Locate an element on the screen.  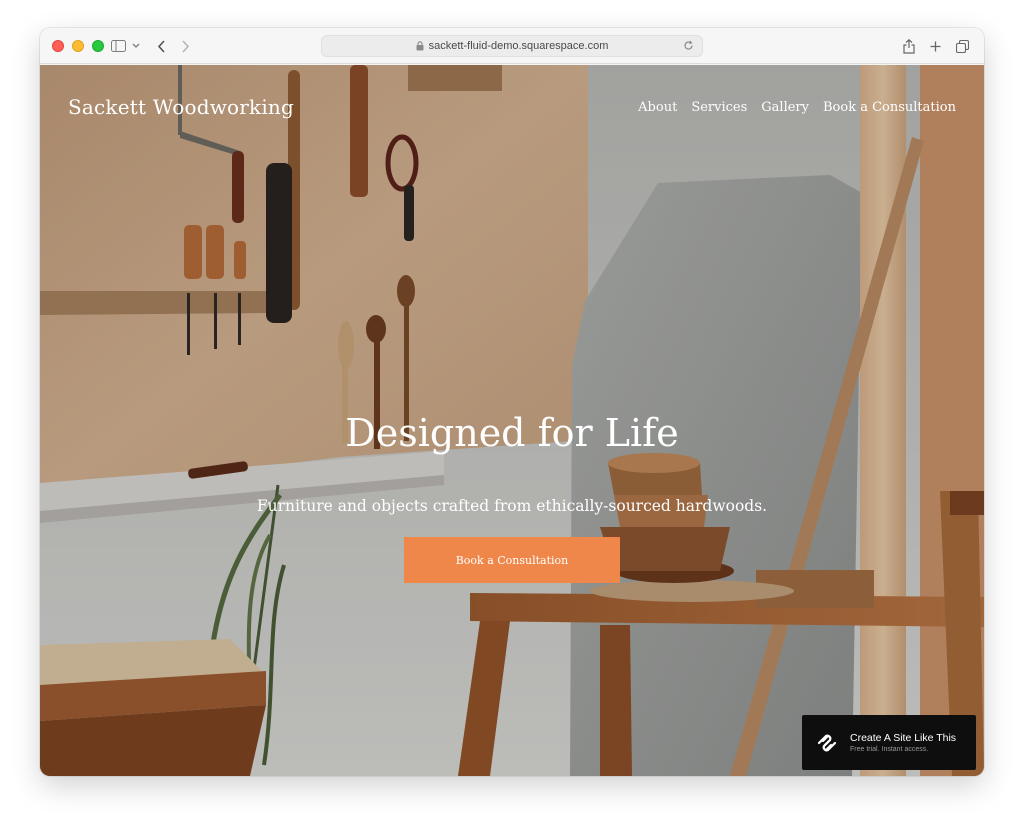
hero-headline: Designed for Life is located at coordinates (512, 433).